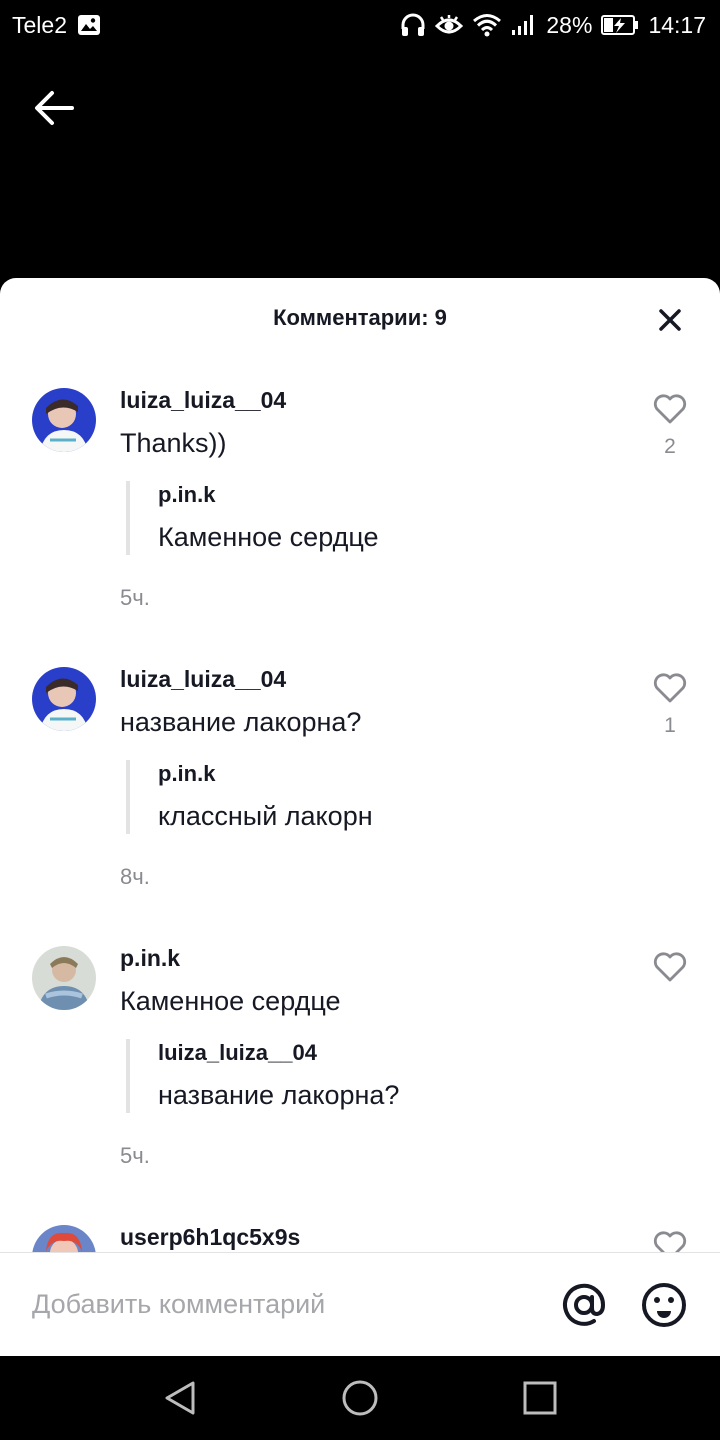  What do you see at coordinates (268, 537) in the screenshot?
I see `reply-text: Каменное сердце` at bounding box center [268, 537].